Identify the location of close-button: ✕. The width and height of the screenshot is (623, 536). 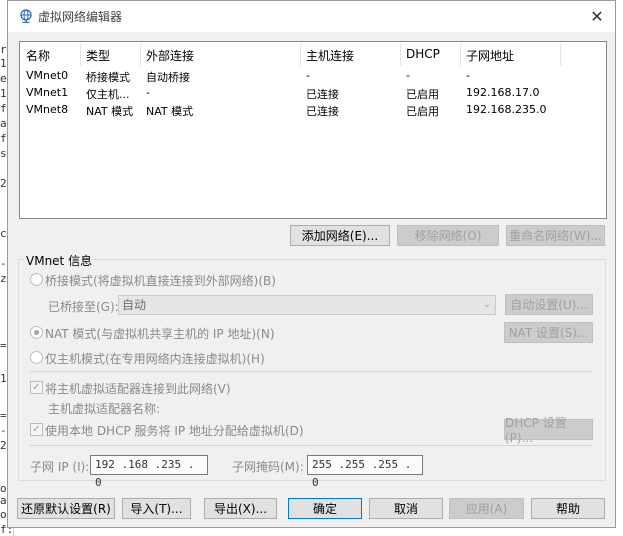
(597, 16).